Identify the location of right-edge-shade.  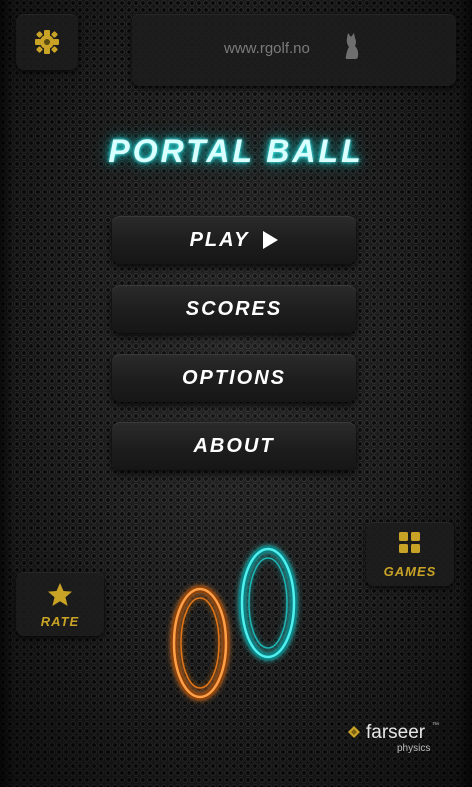
(465, 393).